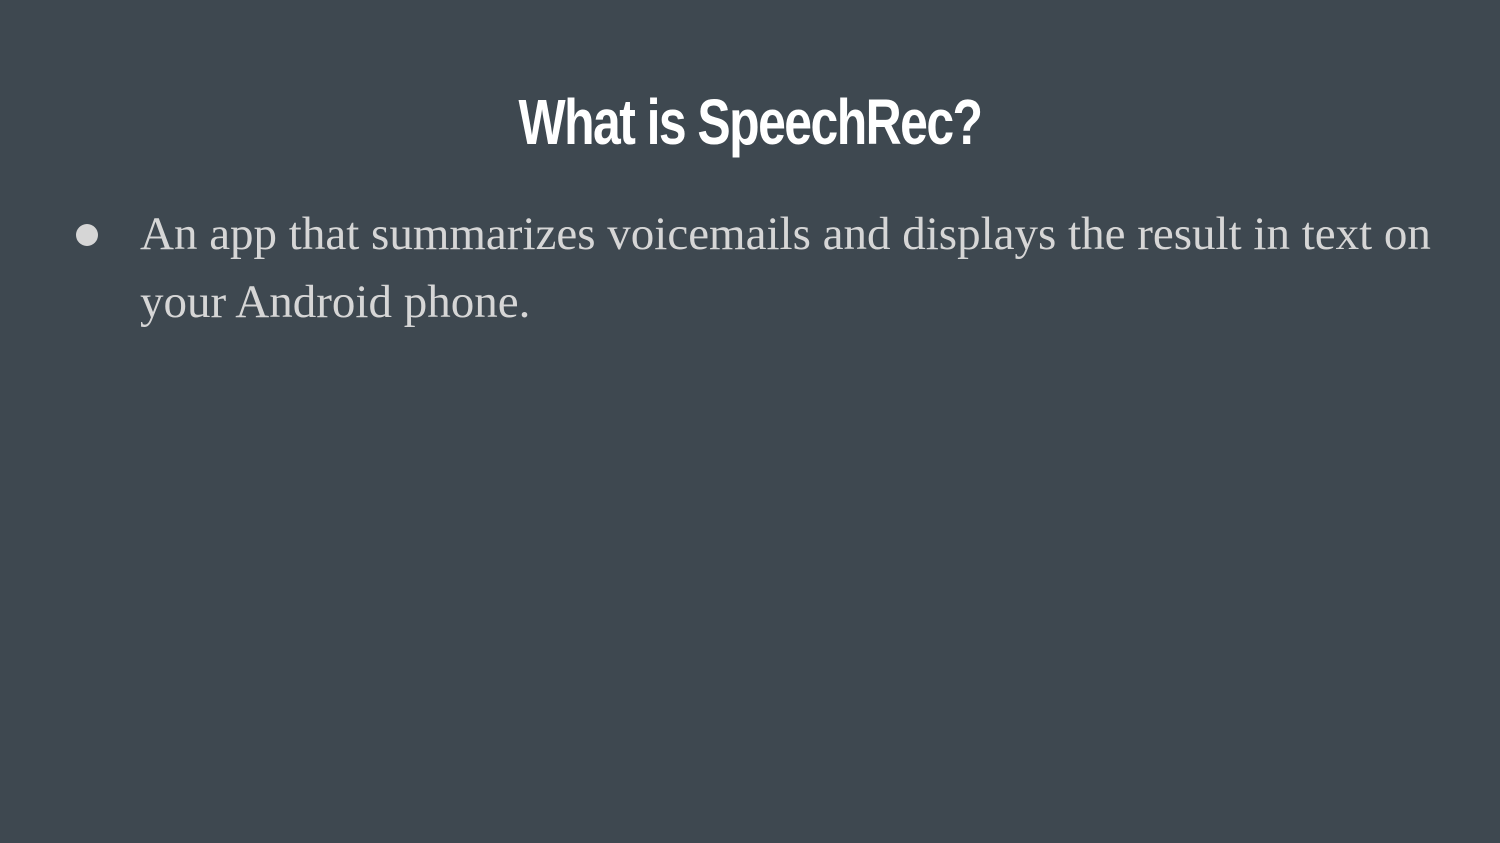 This screenshot has height=843, width=1500. I want to click on bullet-dot-icon, so click(87, 235).